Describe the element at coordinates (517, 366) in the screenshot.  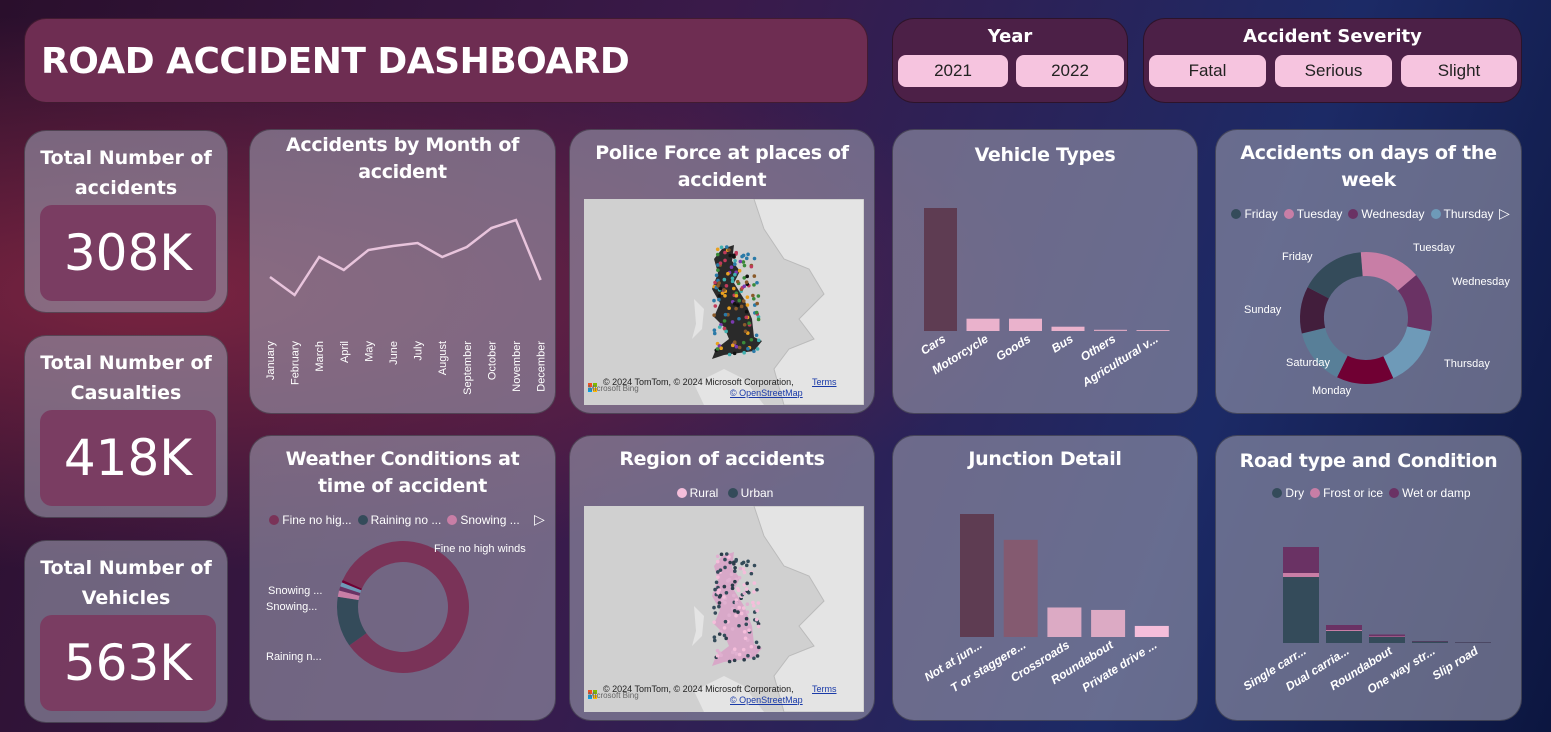
I see `month-tick-label: November` at that location.